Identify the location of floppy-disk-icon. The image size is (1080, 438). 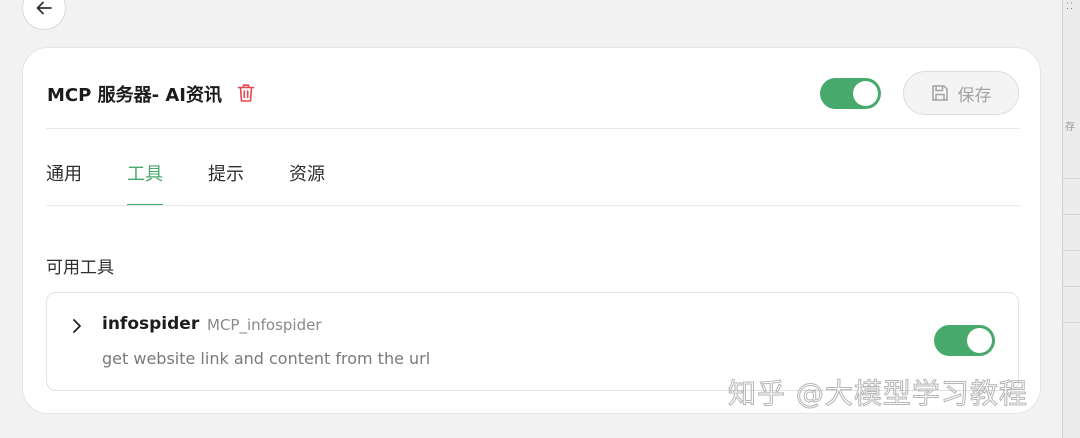
(939, 93).